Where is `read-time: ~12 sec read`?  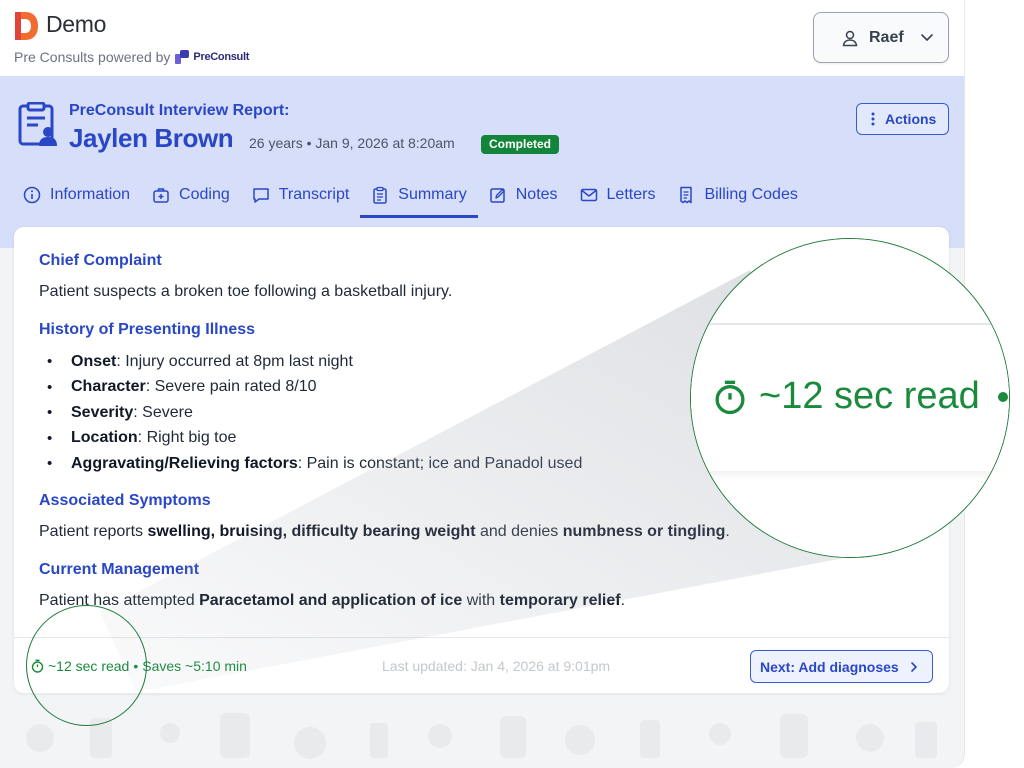 read-time: ~12 sec read is located at coordinates (89, 666).